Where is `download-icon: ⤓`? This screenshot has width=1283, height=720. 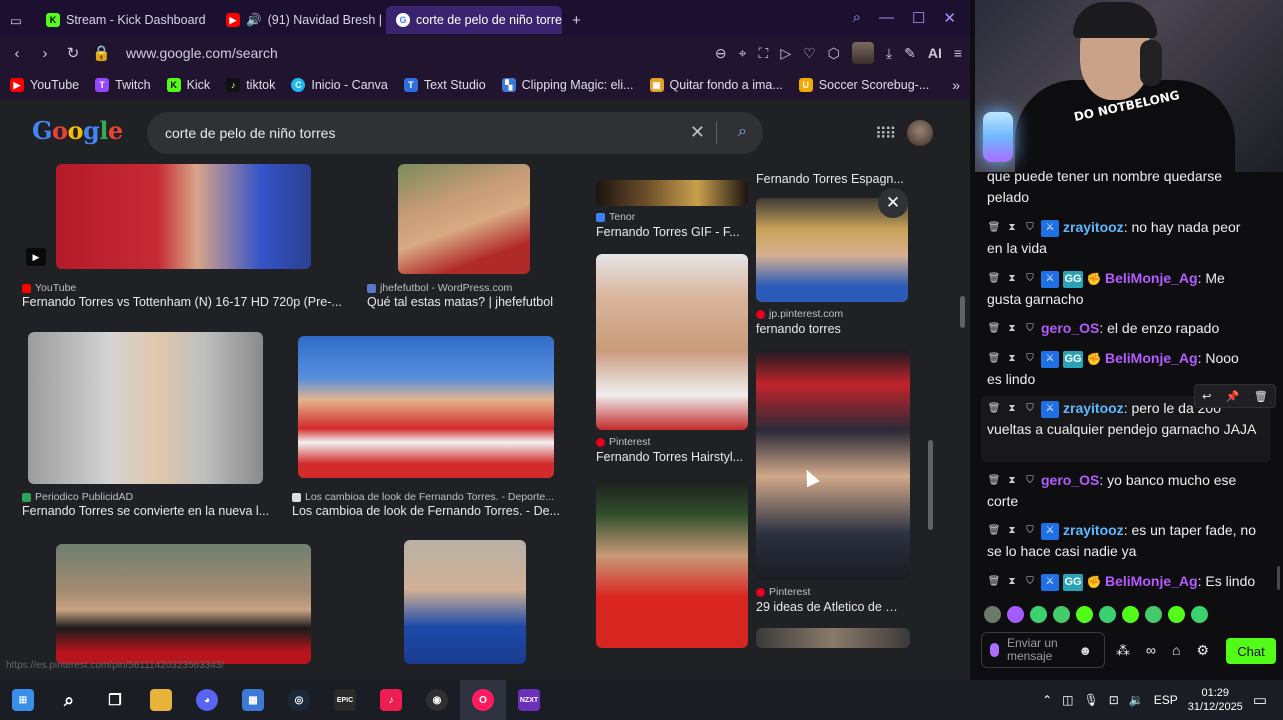 download-icon: ⤓ is located at coordinates (889, 53).